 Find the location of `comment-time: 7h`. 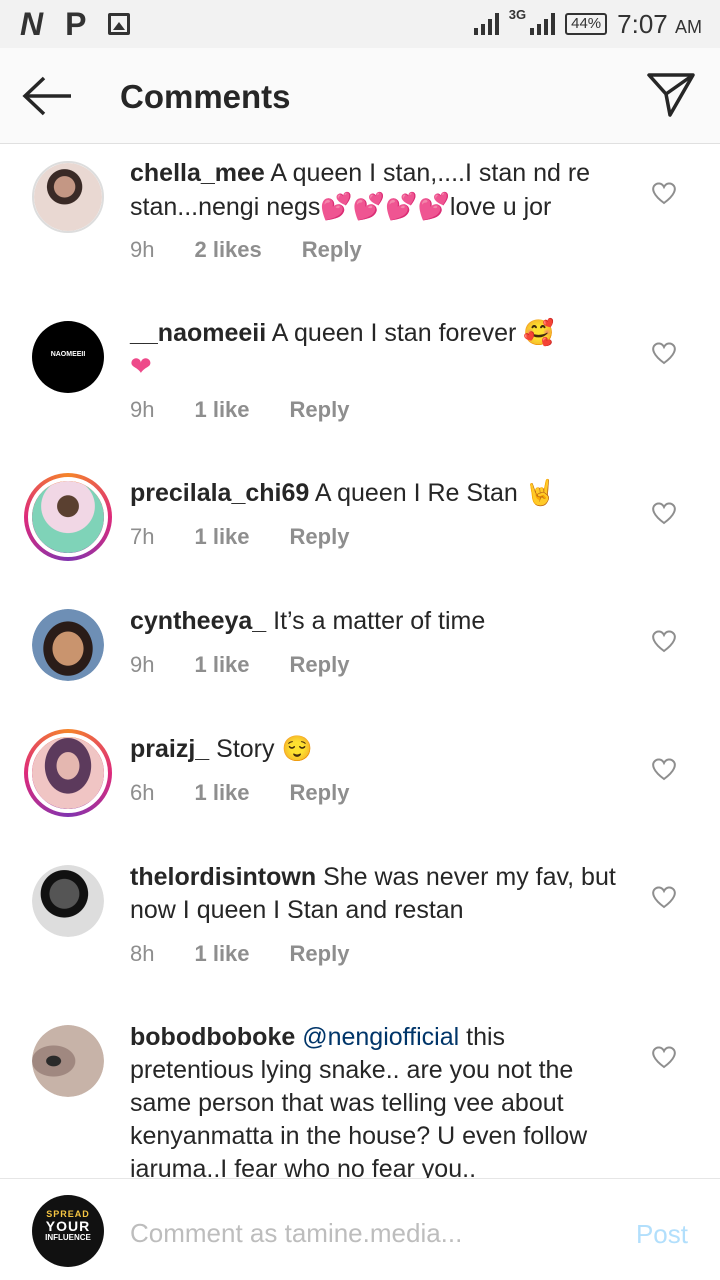

comment-time: 7h is located at coordinates (142, 536).